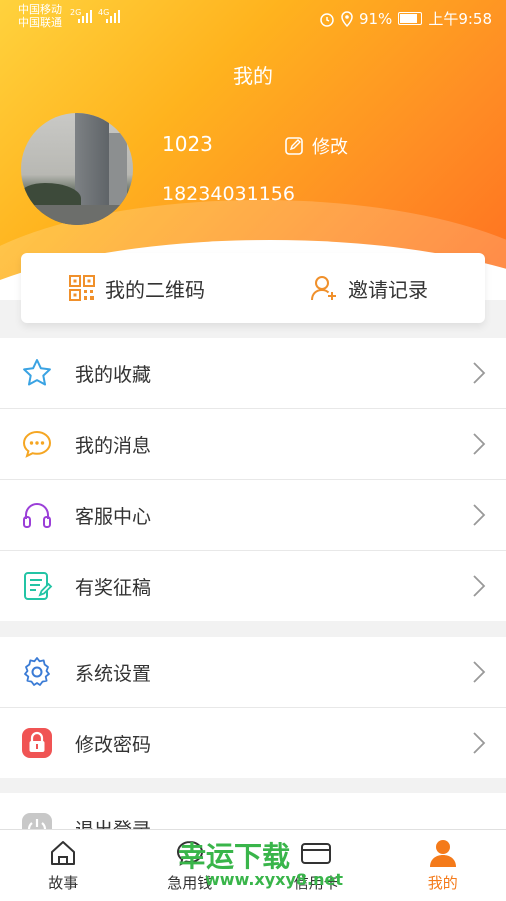 Image resolution: width=506 pixels, height=901 pixels. I want to click on quick-actions-card: 我的二维码 邀请记录, so click(253, 288).